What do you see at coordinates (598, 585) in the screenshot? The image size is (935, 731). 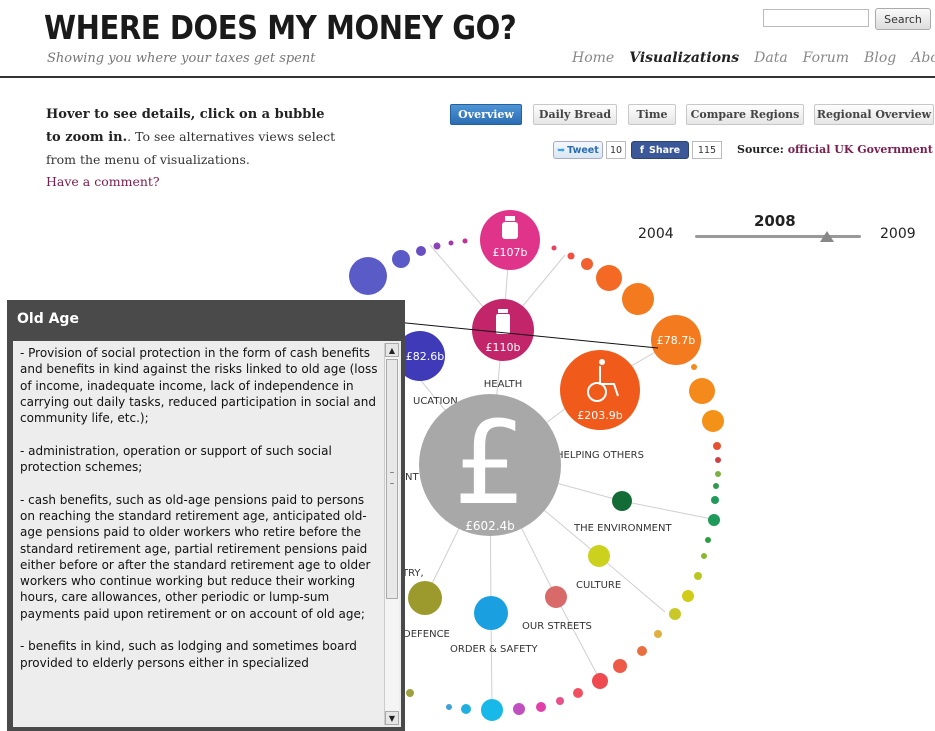 I see `culture-label: CULTURE` at bounding box center [598, 585].